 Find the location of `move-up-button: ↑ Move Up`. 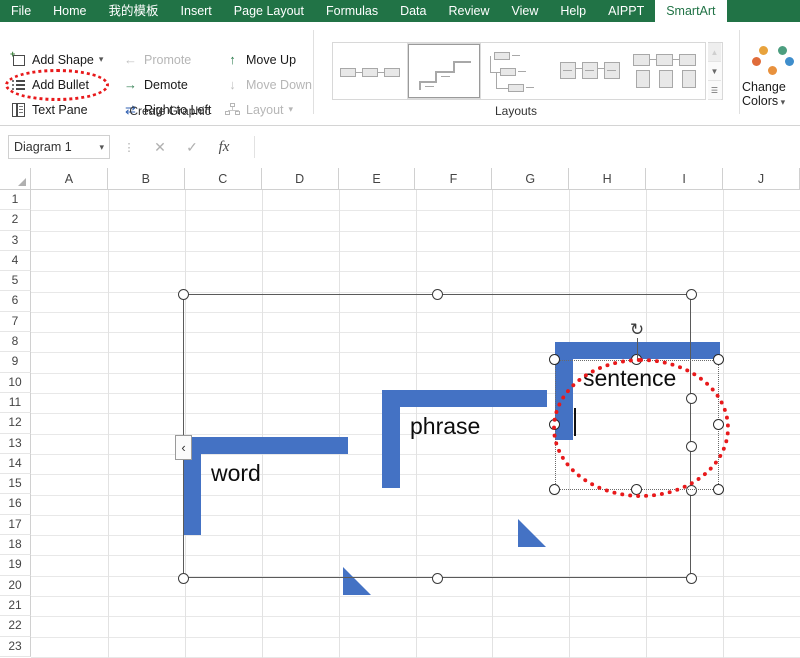

move-up-button: ↑ Move Up is located at coordinates (260, 59).